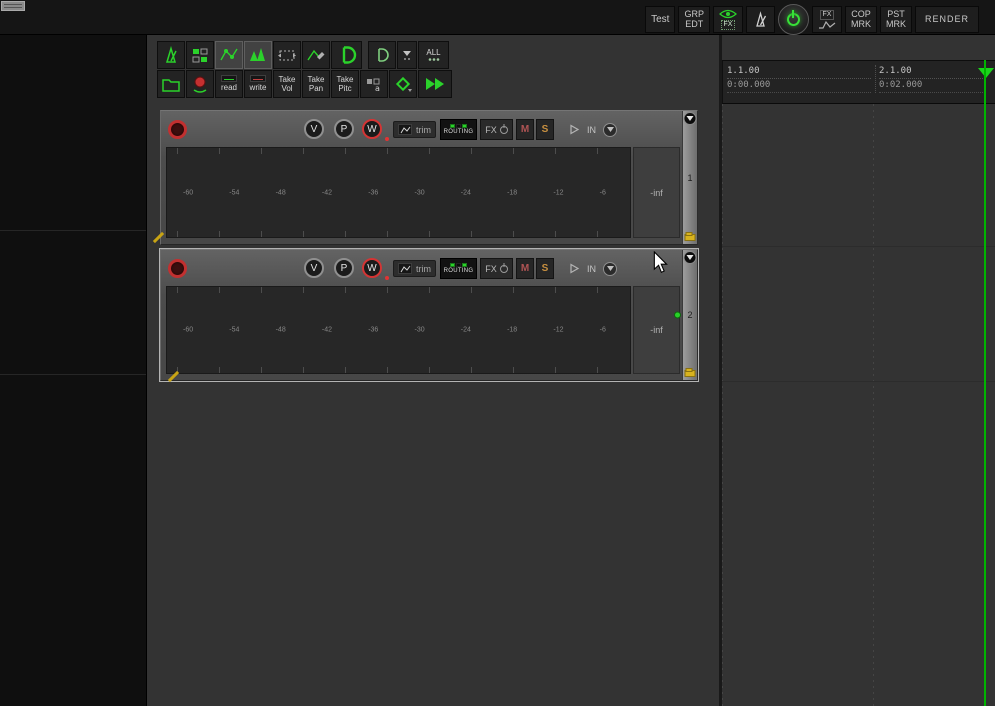 The height and width of the screenshot is (706, 995). Describe the element at coordinates (287, 55) in the screenshot. I see `item-move-button` at that location.